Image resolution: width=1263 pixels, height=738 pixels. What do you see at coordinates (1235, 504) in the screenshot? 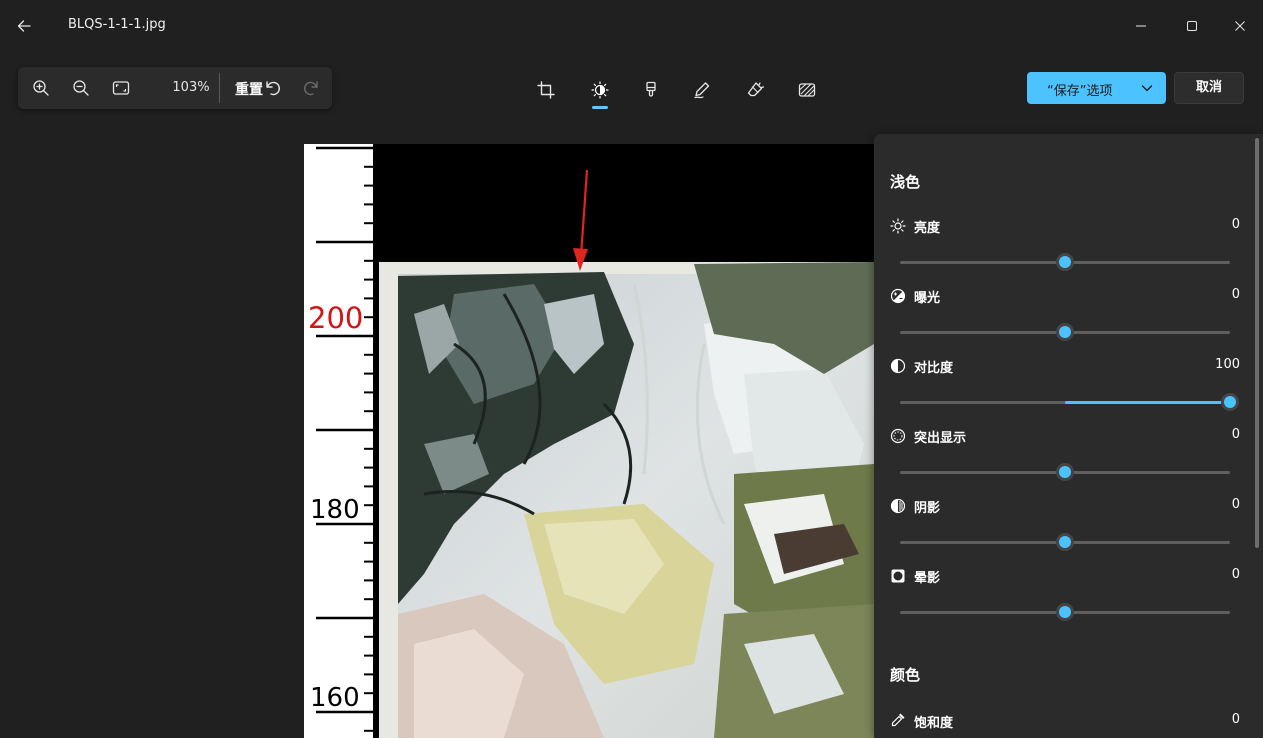
I see `shadows-value: 0` at bounding box center [1235, 504].